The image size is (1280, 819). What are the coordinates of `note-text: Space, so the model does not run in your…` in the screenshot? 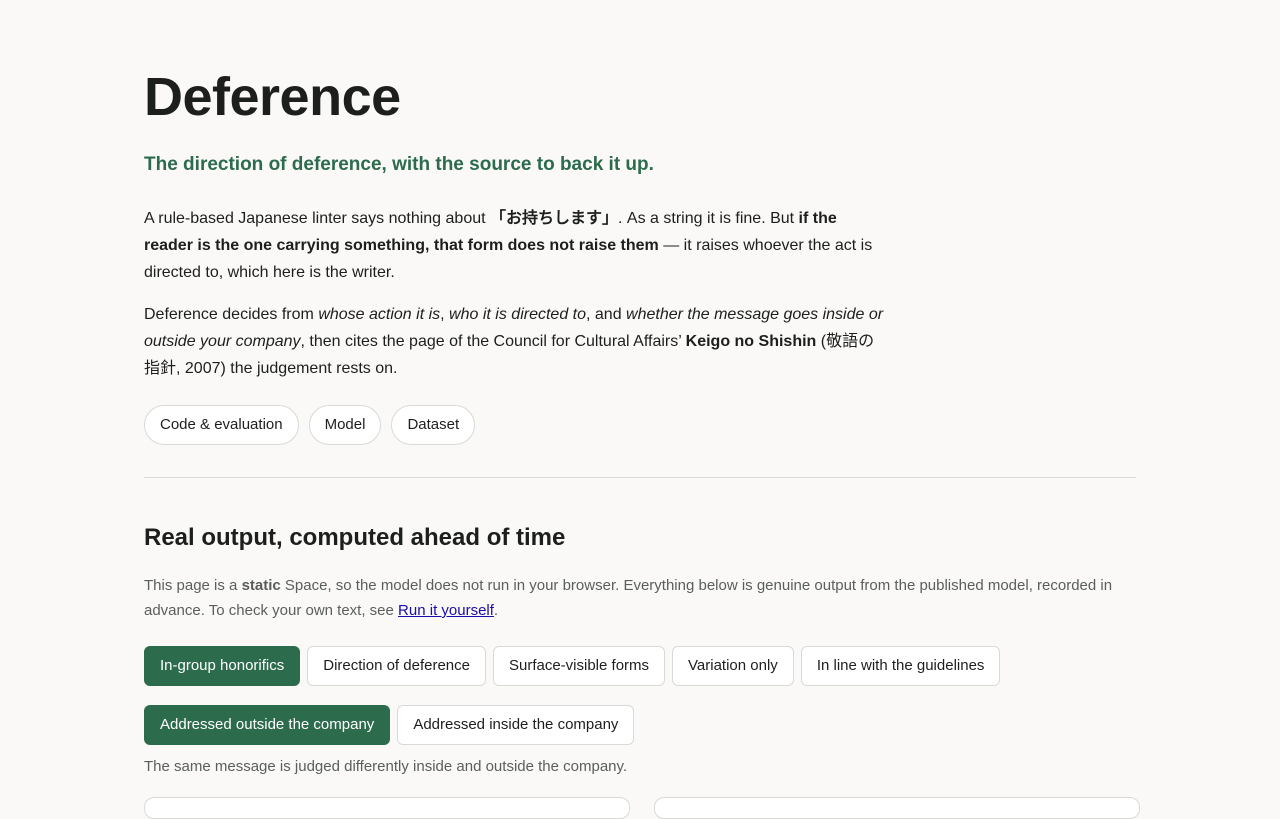 It's located at (628, 598).